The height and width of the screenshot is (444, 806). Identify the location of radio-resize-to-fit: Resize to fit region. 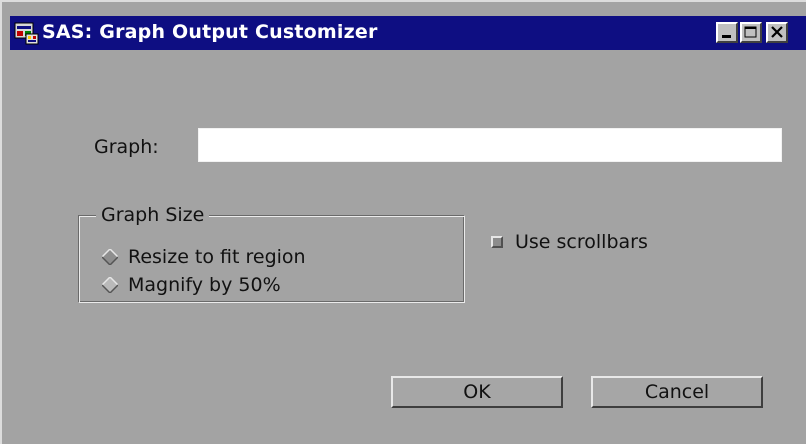
(204, 257).